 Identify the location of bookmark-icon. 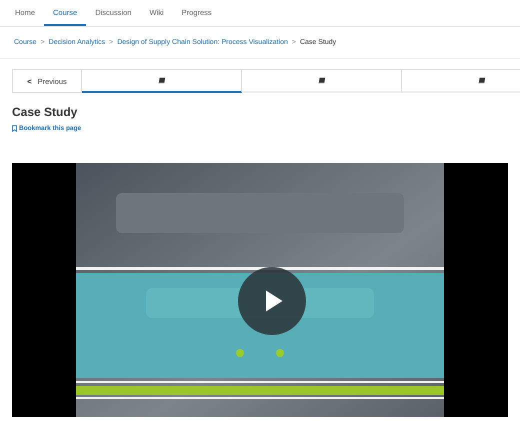
(14, 128).